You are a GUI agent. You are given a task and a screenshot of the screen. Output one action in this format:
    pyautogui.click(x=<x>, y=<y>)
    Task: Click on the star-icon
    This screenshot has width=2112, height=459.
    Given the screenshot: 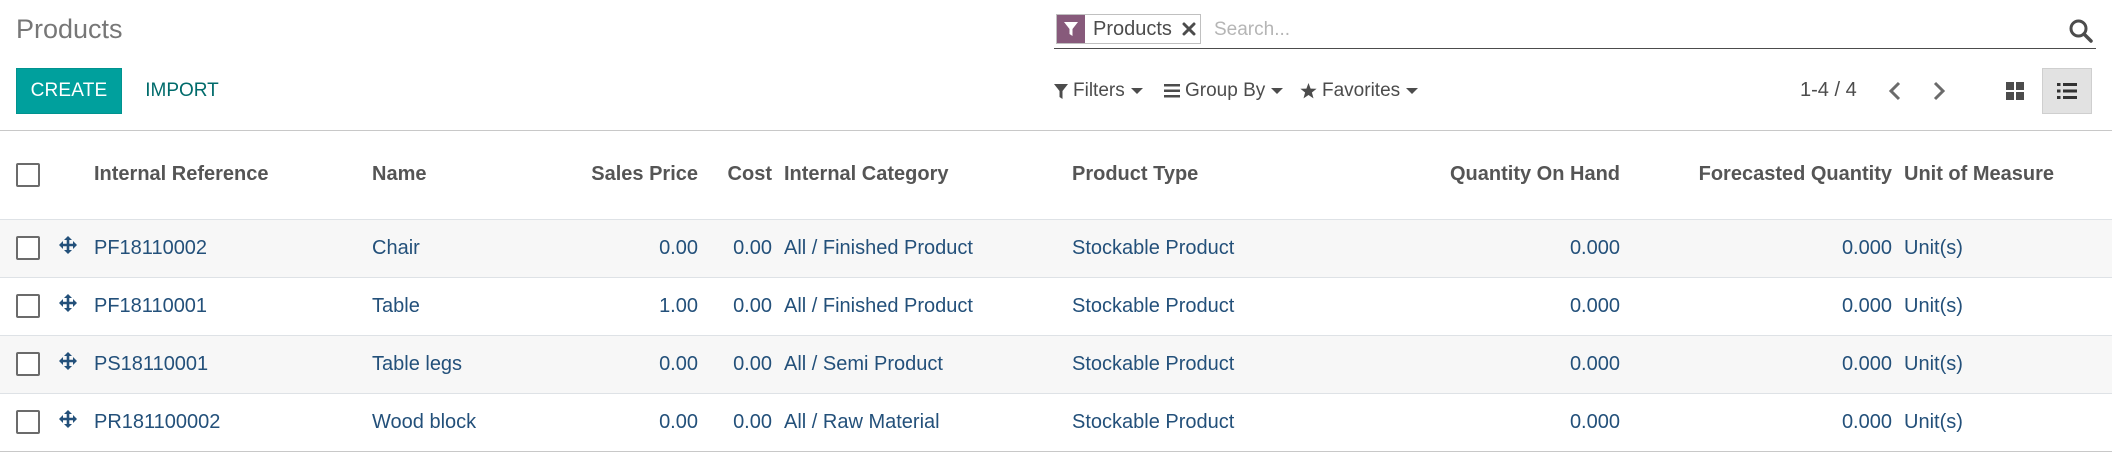 What is the action you would take?
    pyautogui.click(x=1308, y=91)
    